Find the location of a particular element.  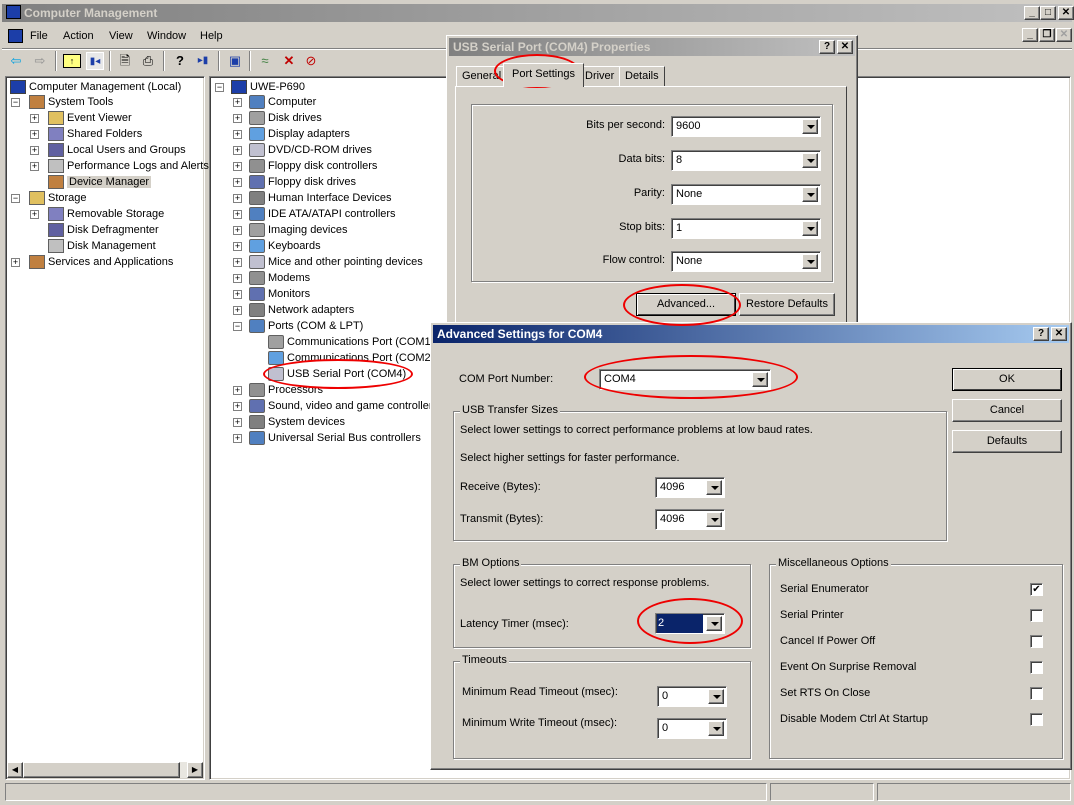

port-device-item: Communications Port (COM2) is located at coordinates (351, 358).